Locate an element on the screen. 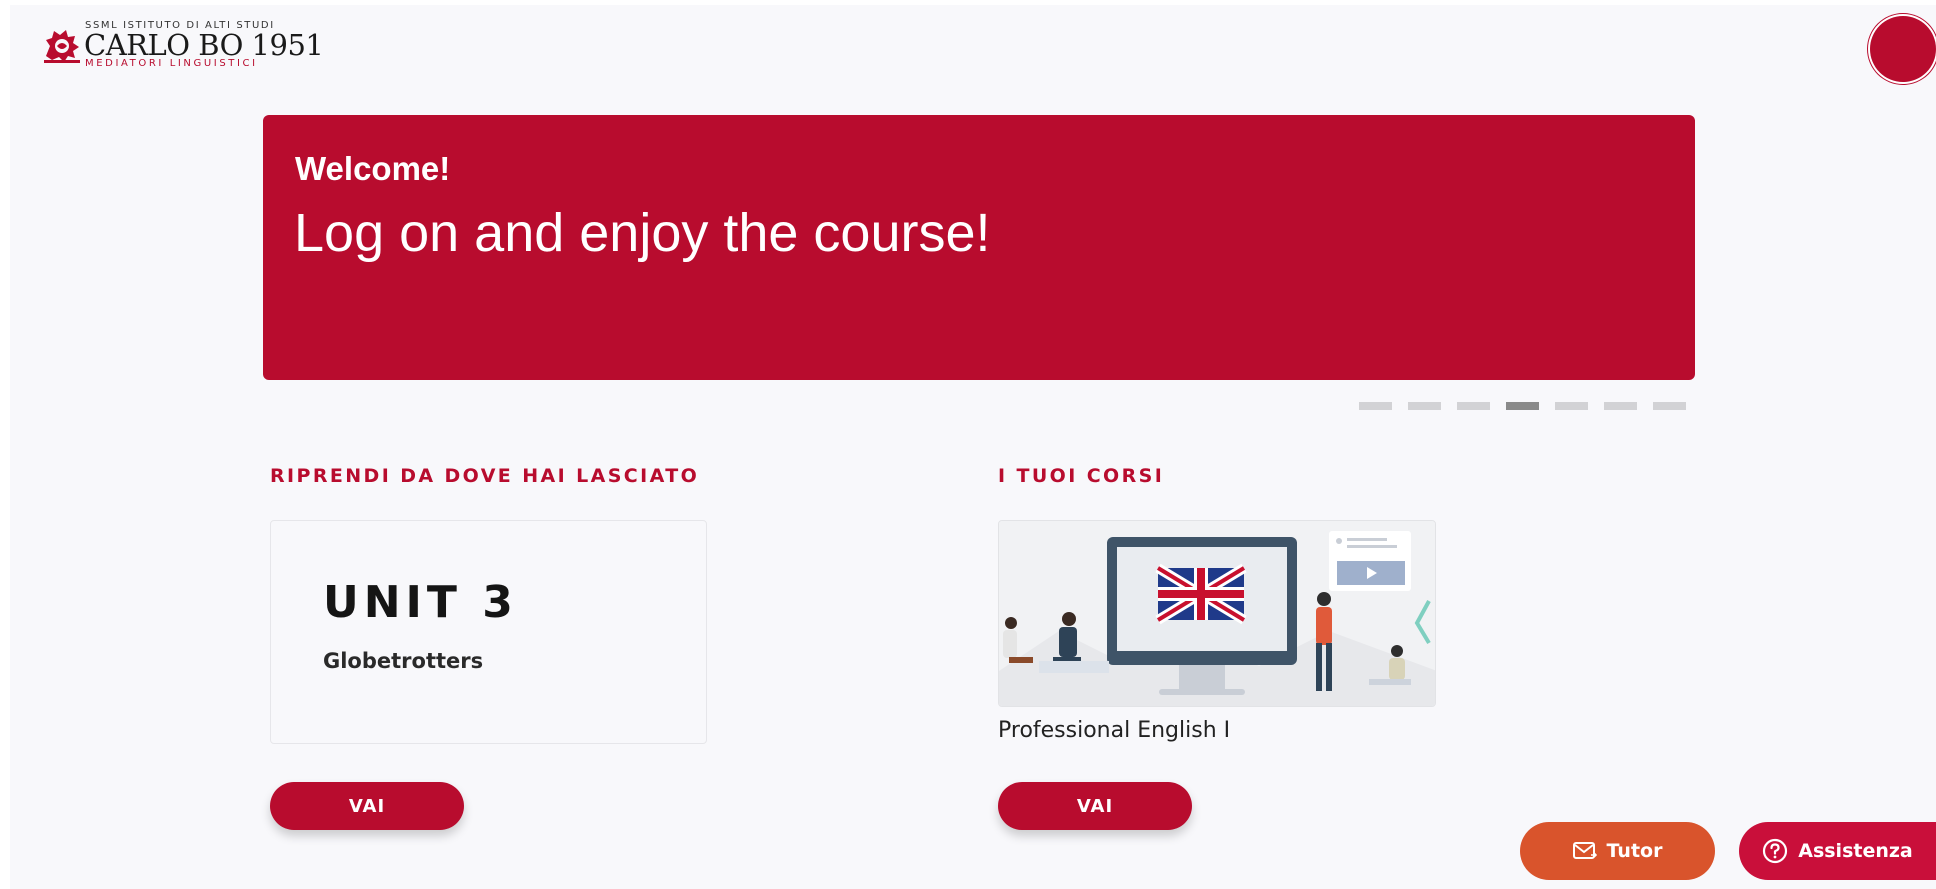 The height and width of the screenshot is (889, 1936). lion-logo-icon is located at coordinates (62, 46).